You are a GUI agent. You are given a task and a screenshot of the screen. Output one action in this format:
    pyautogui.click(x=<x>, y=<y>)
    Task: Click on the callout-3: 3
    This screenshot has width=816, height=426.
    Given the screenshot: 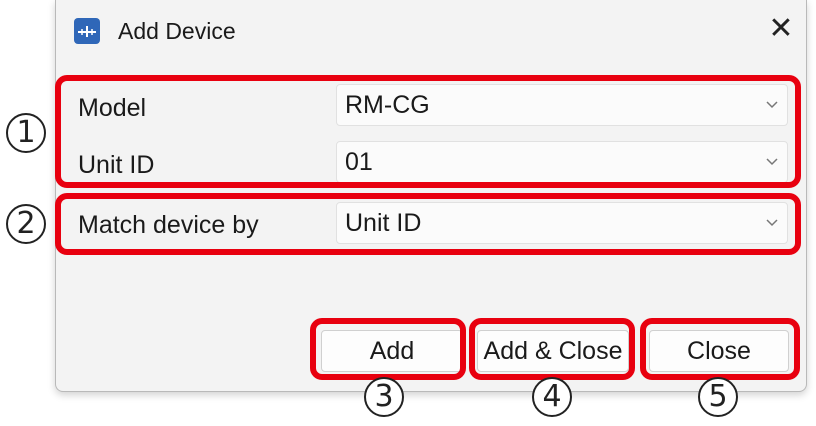 What is the action you would take?
    pyautogui.click(x=384, y=397)
    